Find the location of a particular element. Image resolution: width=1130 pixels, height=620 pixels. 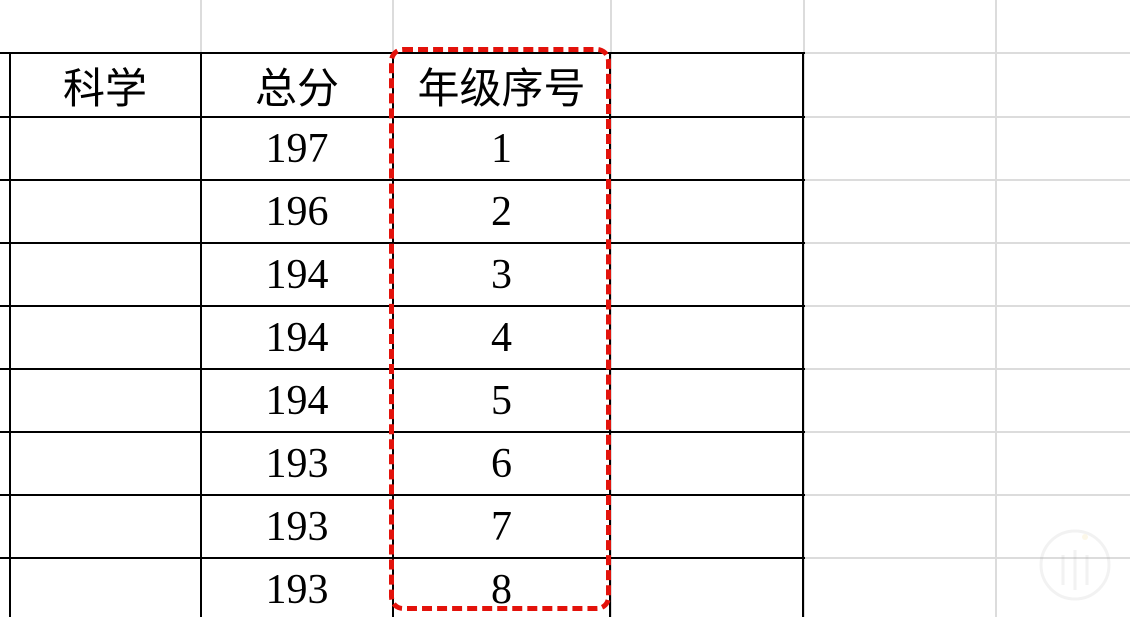

empty-cell is located at coordinates (706, 85).